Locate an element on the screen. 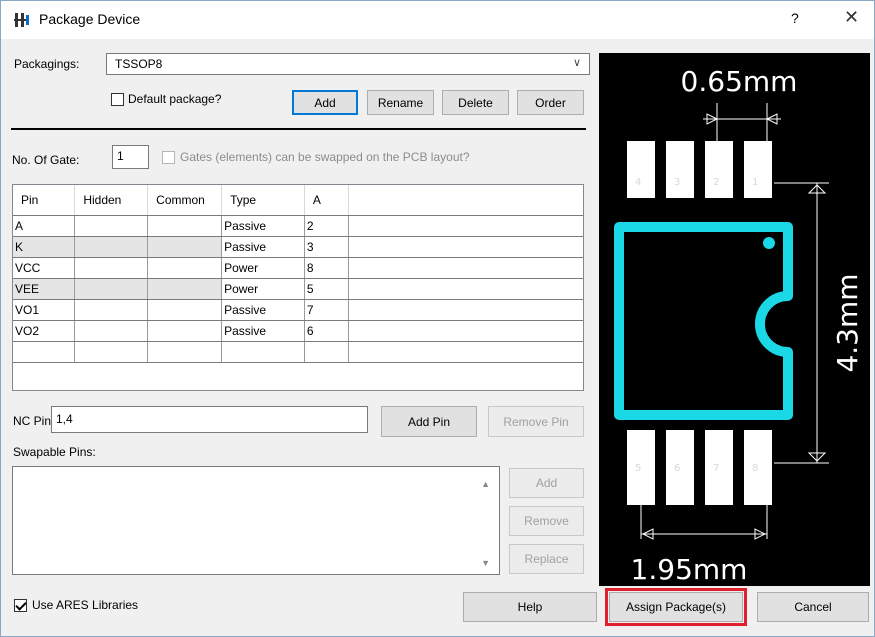 This screenshot has height=637, width=875. bottom-pad-label: 7 is located at coordinates (716, 468).